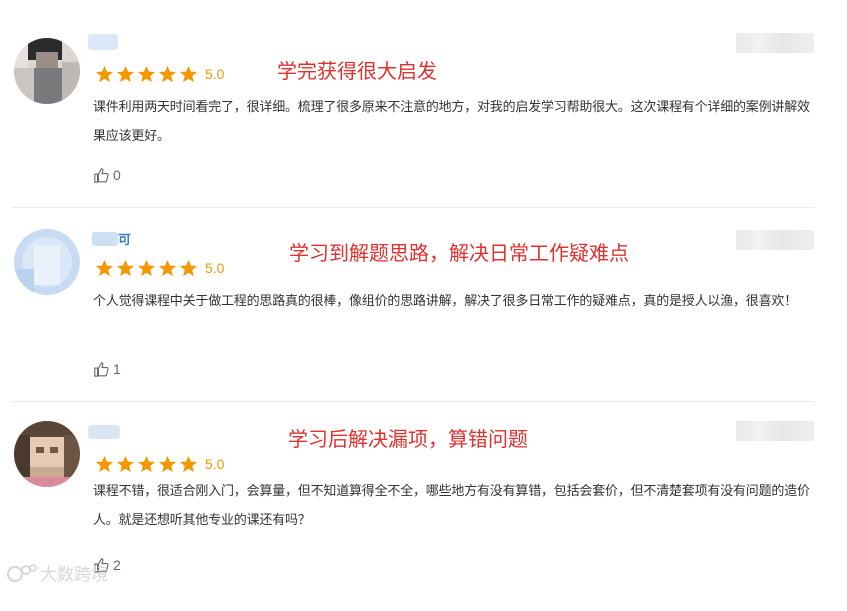 This screenshot has height=611, width=847. Describe the element at coordinates (117, 369) in the screenshot. I see `like-count: 1` at that location.